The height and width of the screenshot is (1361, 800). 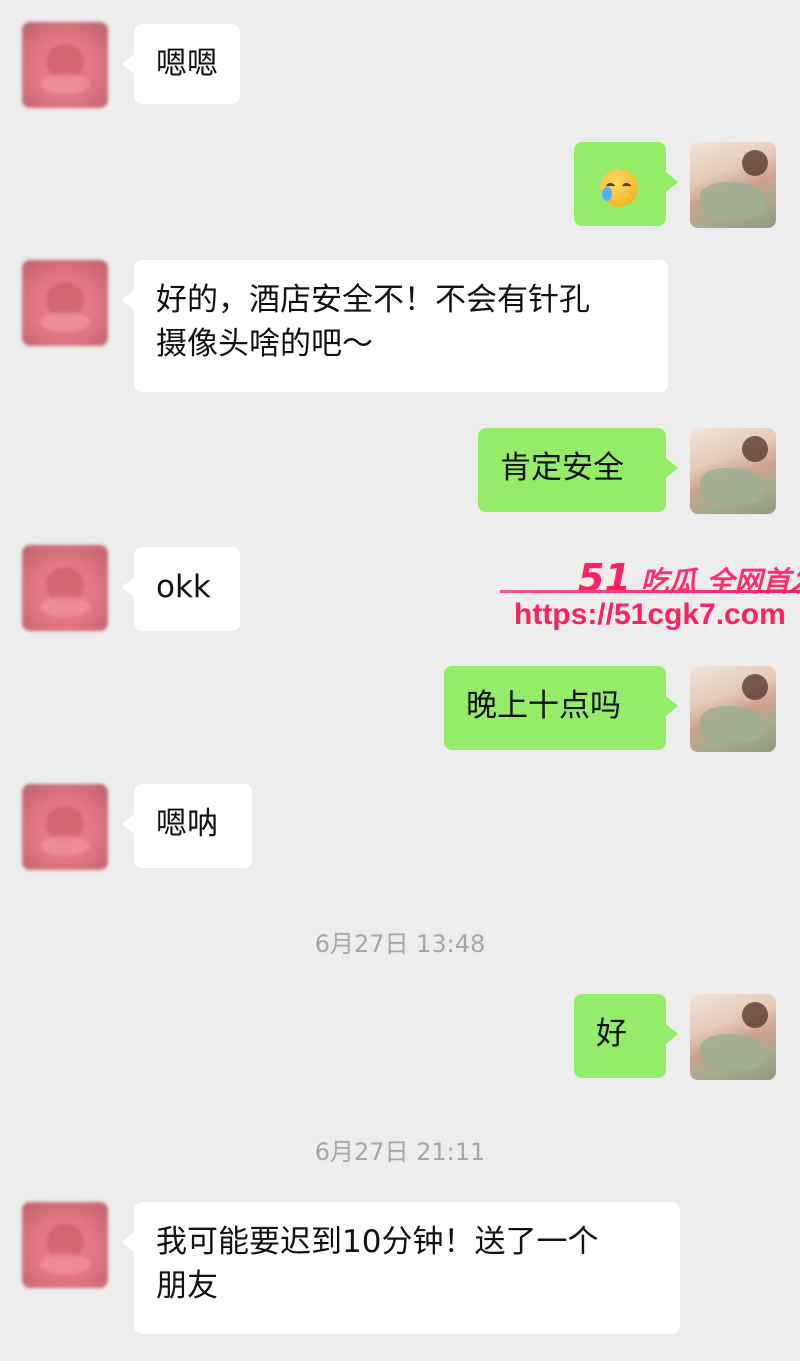 What do you see at coordinates (181, 589) in the screenshot?
I see `incoming-message-bubble: okk` at bounding box center [181, 589].